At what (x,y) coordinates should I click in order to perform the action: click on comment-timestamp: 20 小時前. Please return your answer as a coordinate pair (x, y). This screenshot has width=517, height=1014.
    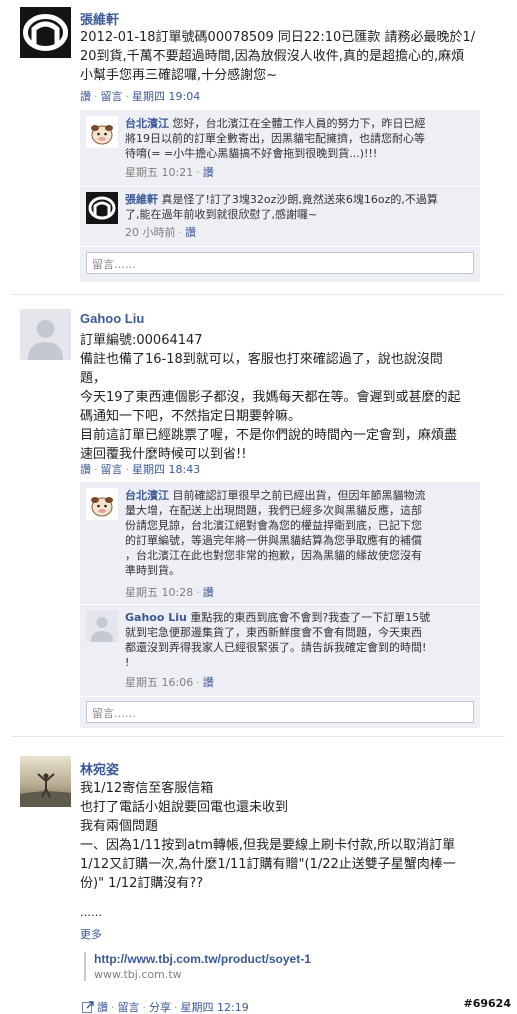
    Looking at the image, I should click on (150, 232).